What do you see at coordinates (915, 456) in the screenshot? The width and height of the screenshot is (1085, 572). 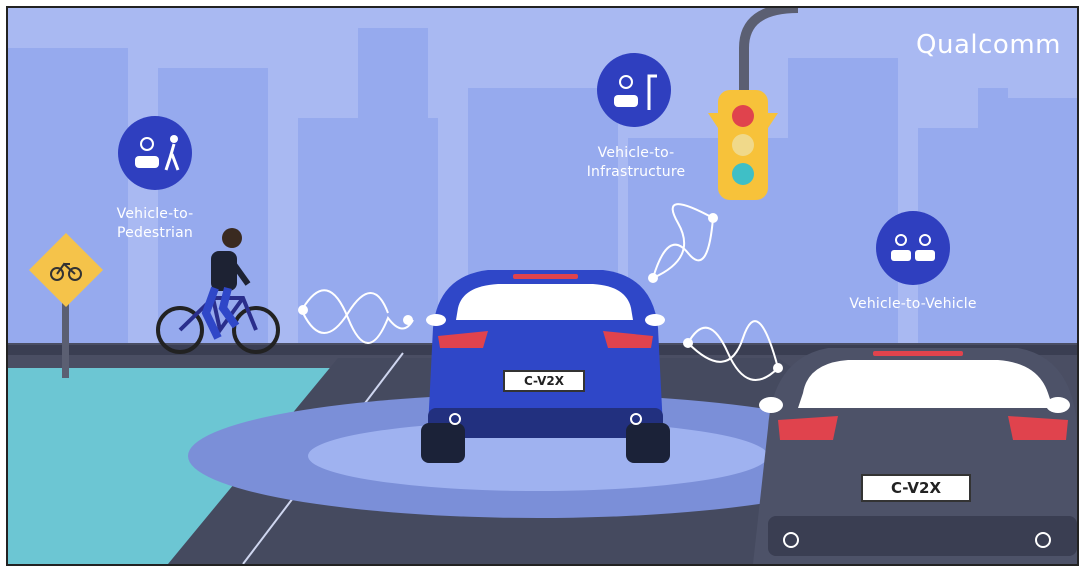 I see `gray-car` at bounding box center [915, 456].